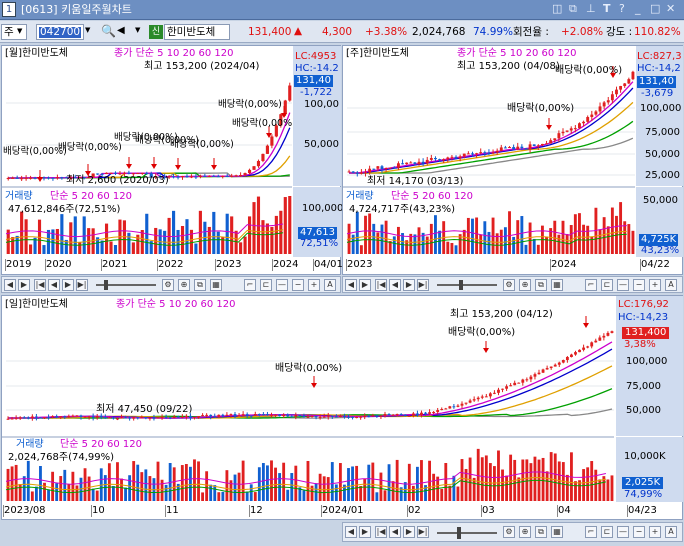  I want to click on search-icon: 🔍, so click(108, 31).